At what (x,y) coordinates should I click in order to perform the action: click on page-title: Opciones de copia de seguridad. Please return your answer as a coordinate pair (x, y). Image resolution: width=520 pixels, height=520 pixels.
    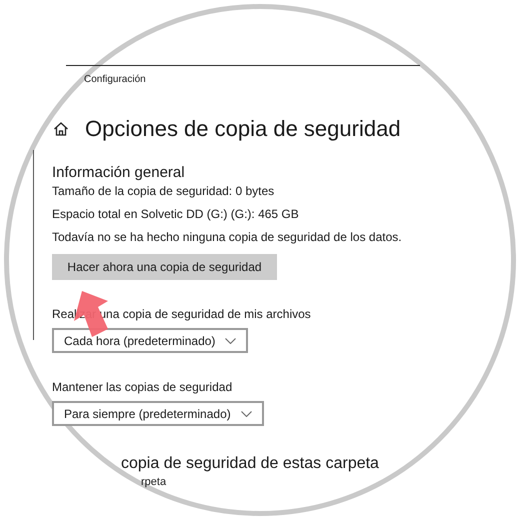
    Looking at the image, I should click on (243, 129).